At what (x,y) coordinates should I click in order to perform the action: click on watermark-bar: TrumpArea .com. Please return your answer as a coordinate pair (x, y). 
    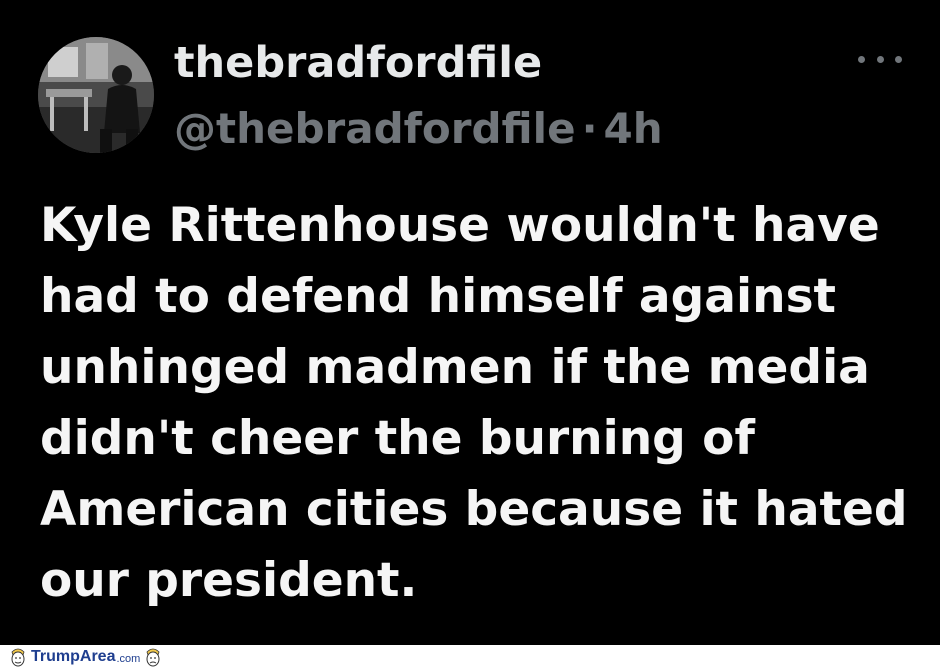
    Looking at the image, I should click on (470, 657).